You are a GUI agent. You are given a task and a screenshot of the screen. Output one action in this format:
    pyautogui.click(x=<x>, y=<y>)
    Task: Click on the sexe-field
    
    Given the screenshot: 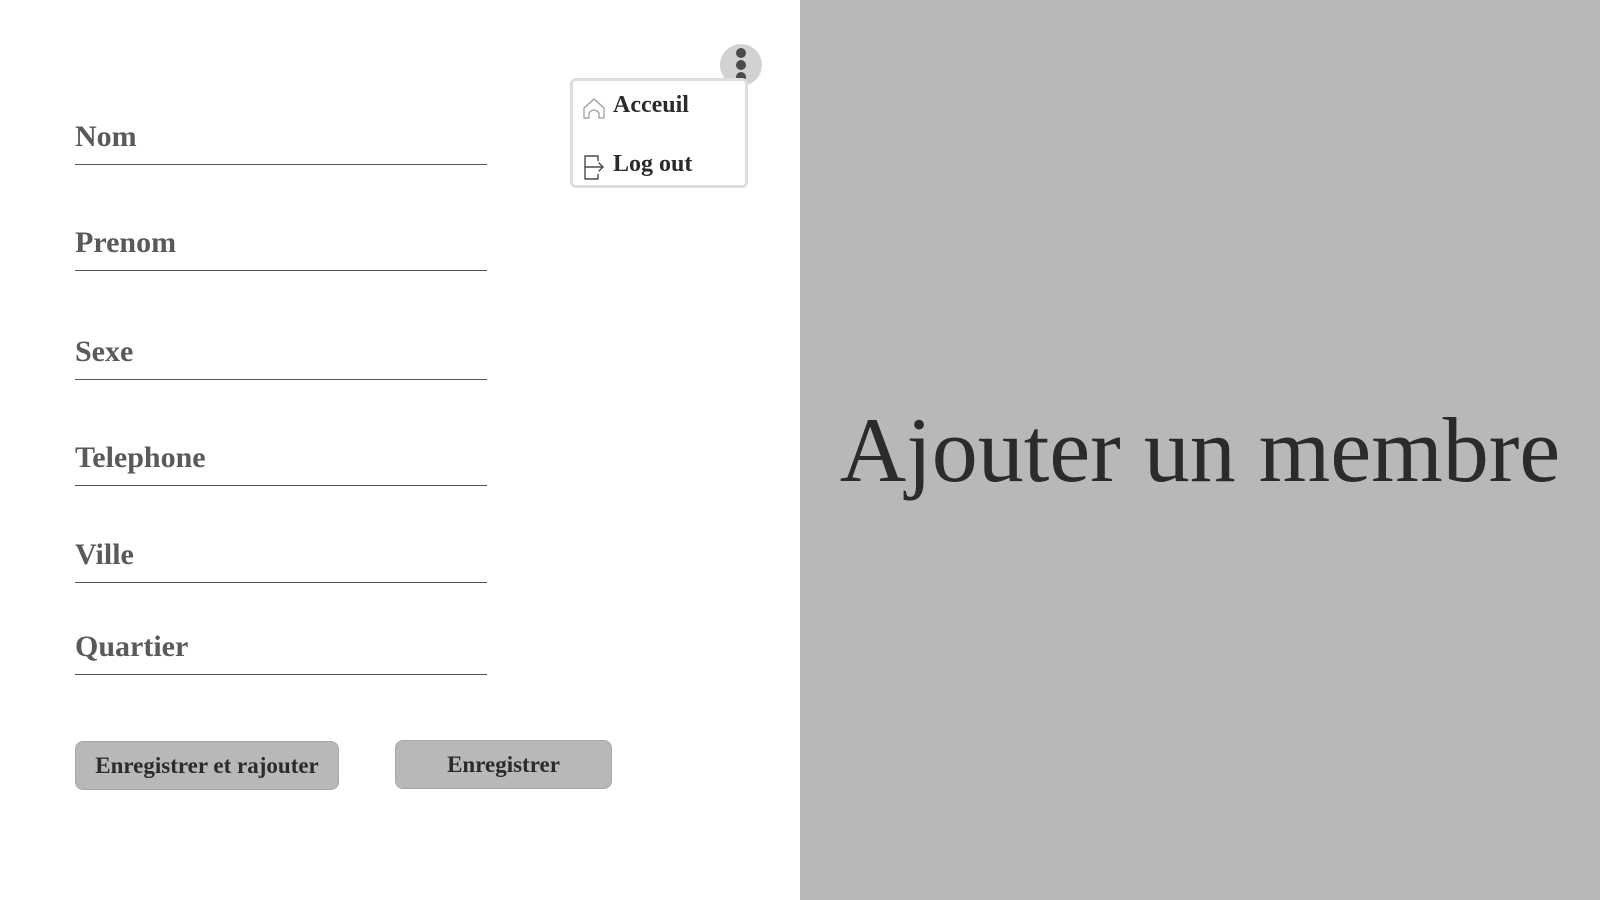 What is the action you would take?
    pyautogui.click(x=281, y=357)
    